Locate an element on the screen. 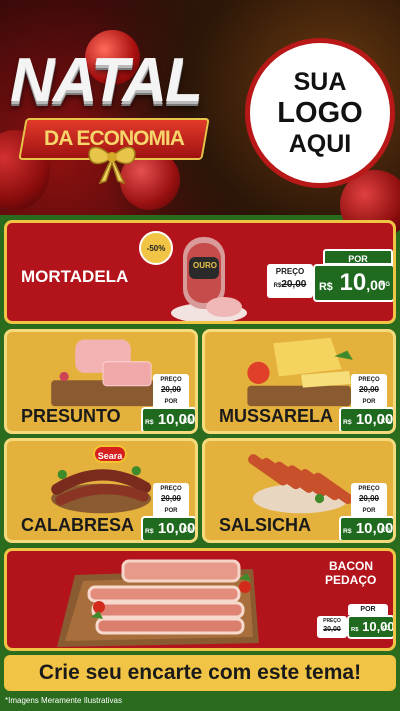 The image size is (400, 711). old-price-tag: PREÇO R$20,00 is located at coordinates (290, 281).